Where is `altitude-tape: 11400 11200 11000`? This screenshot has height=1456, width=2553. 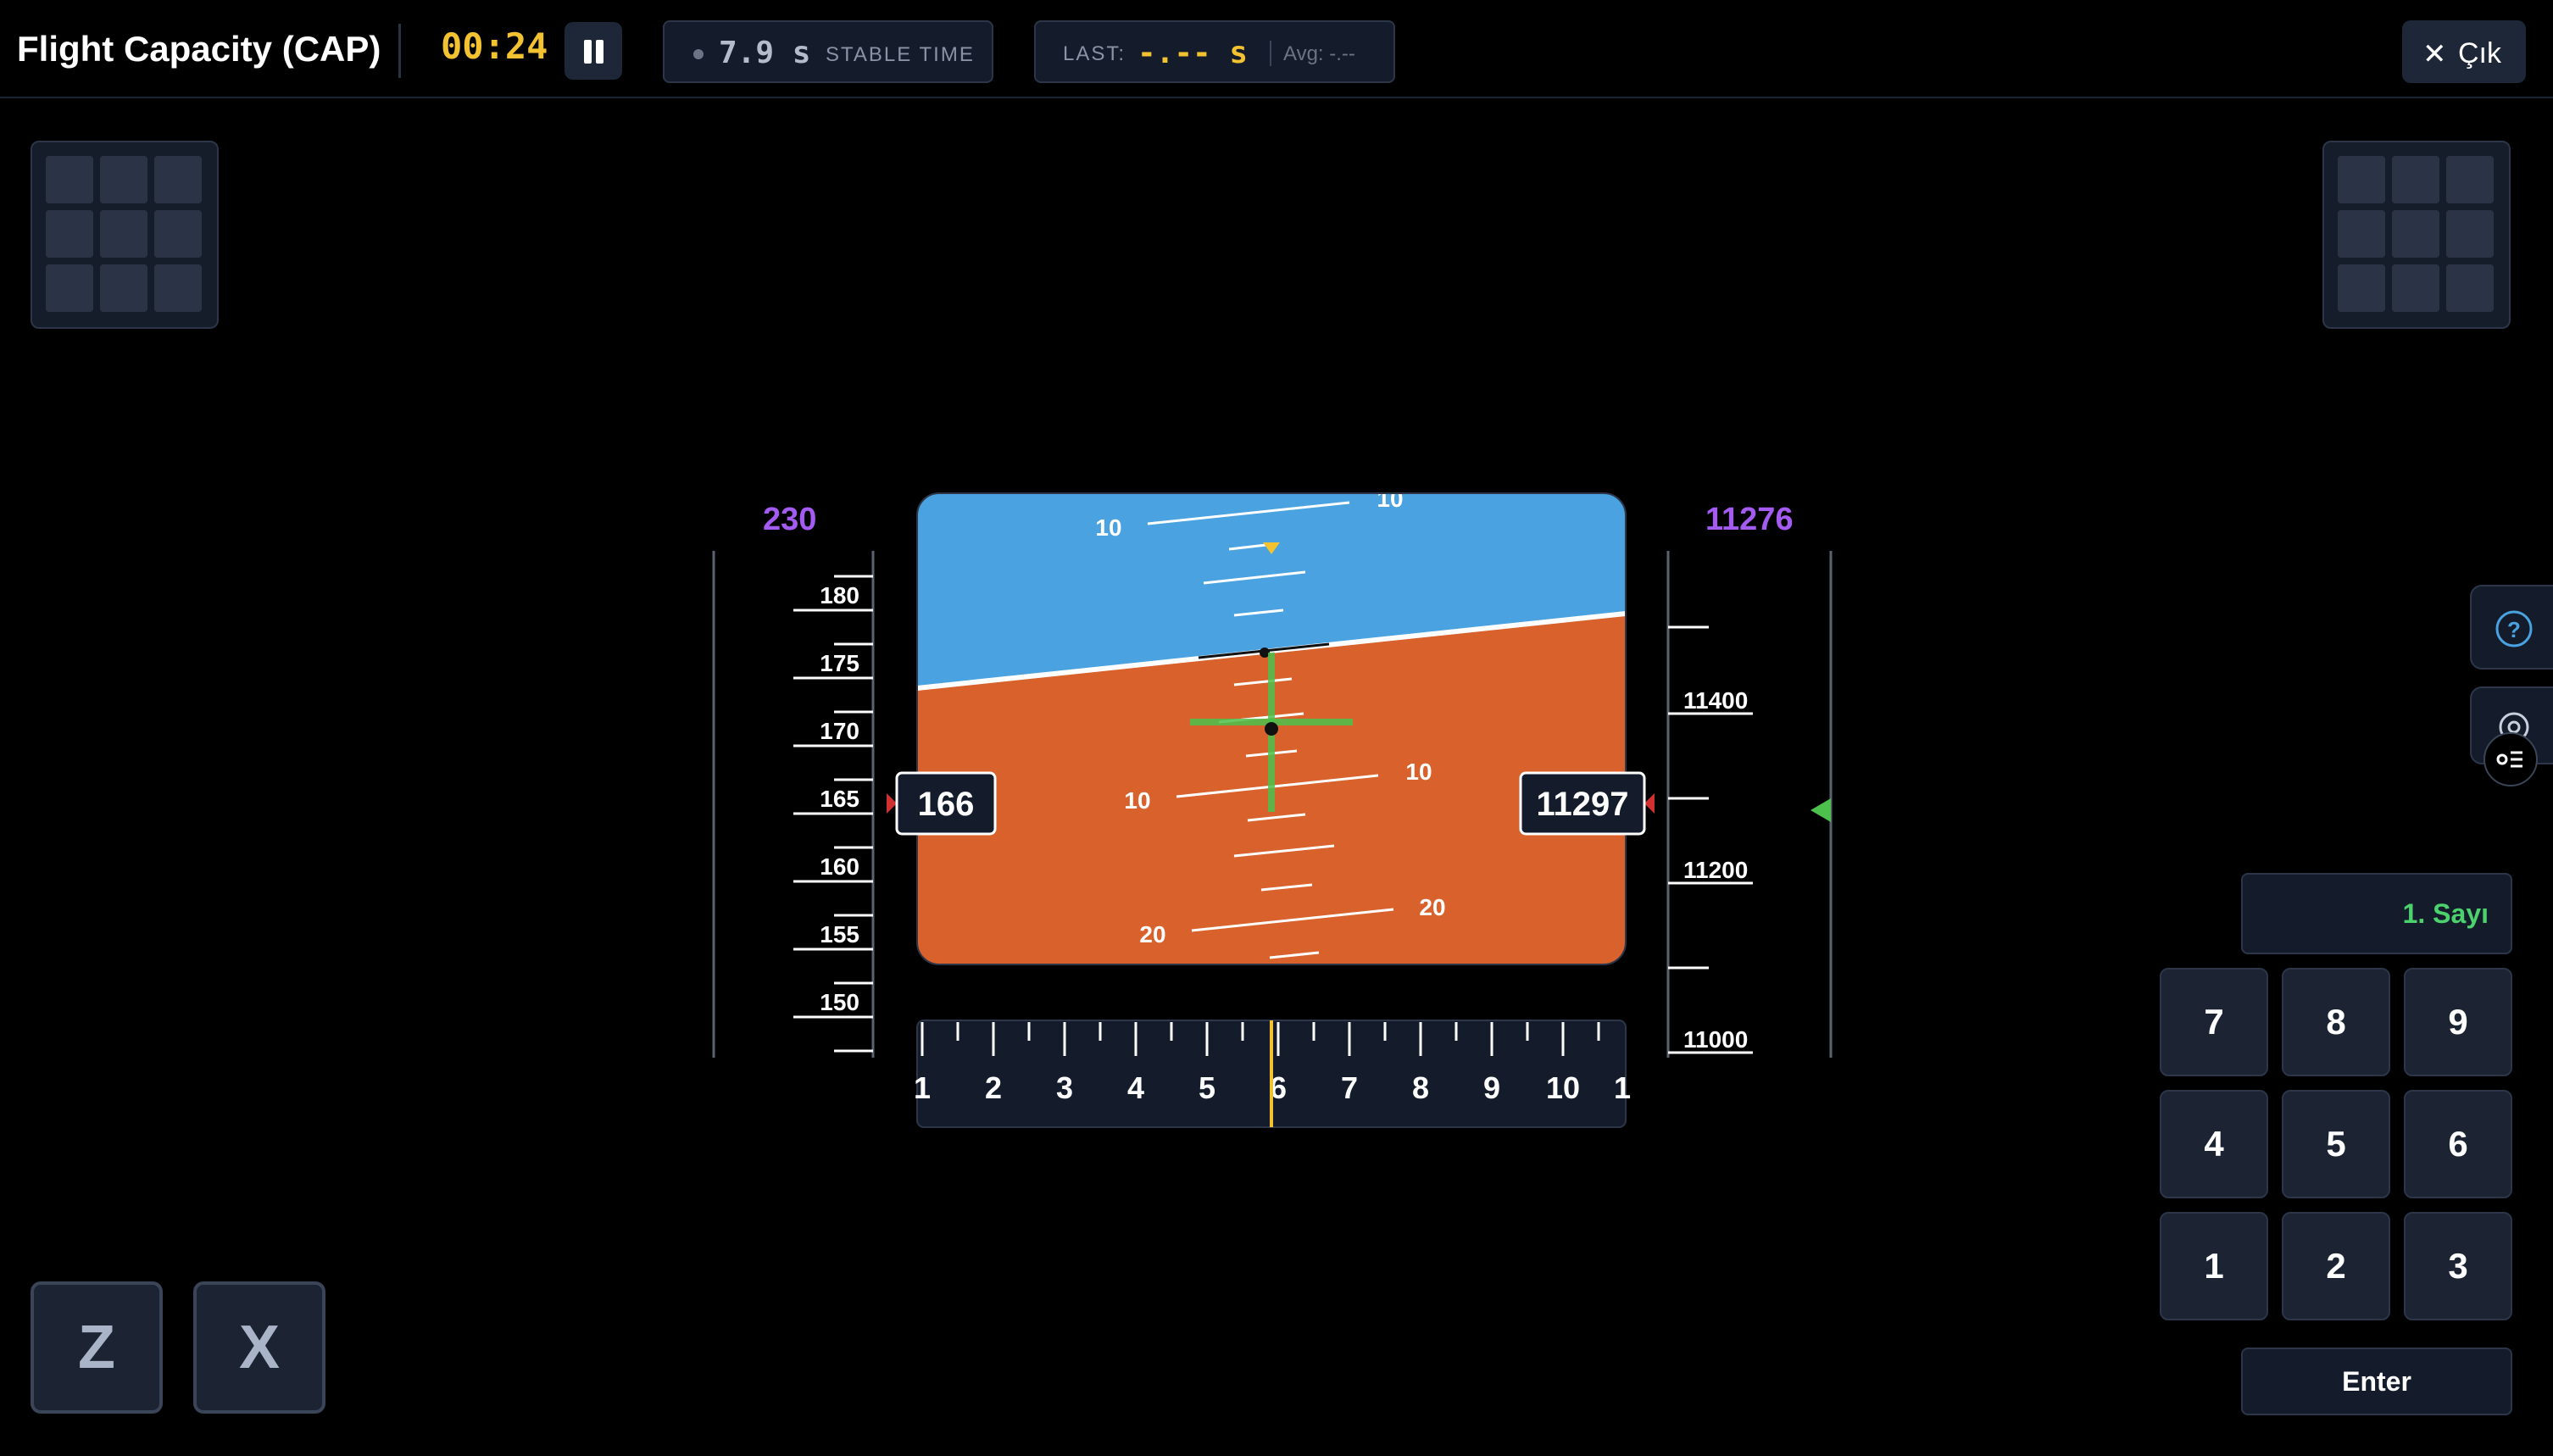 altitude-tape: 11400 11200 11000 is located at coordinates (1749, 804).